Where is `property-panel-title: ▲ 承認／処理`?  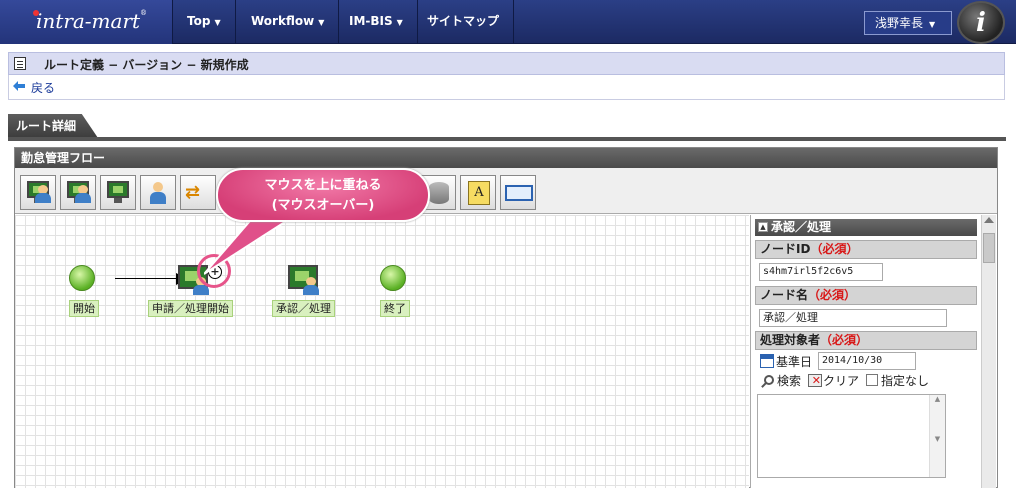
property-panel-title: ▲ 承認／処理 is located at coordinates (866, 227).